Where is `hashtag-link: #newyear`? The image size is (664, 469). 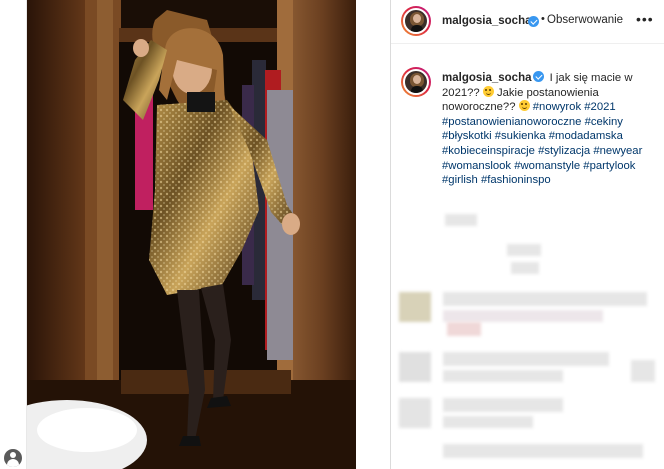
hashtag-link: #newyear is located at coordinates (617, 151).